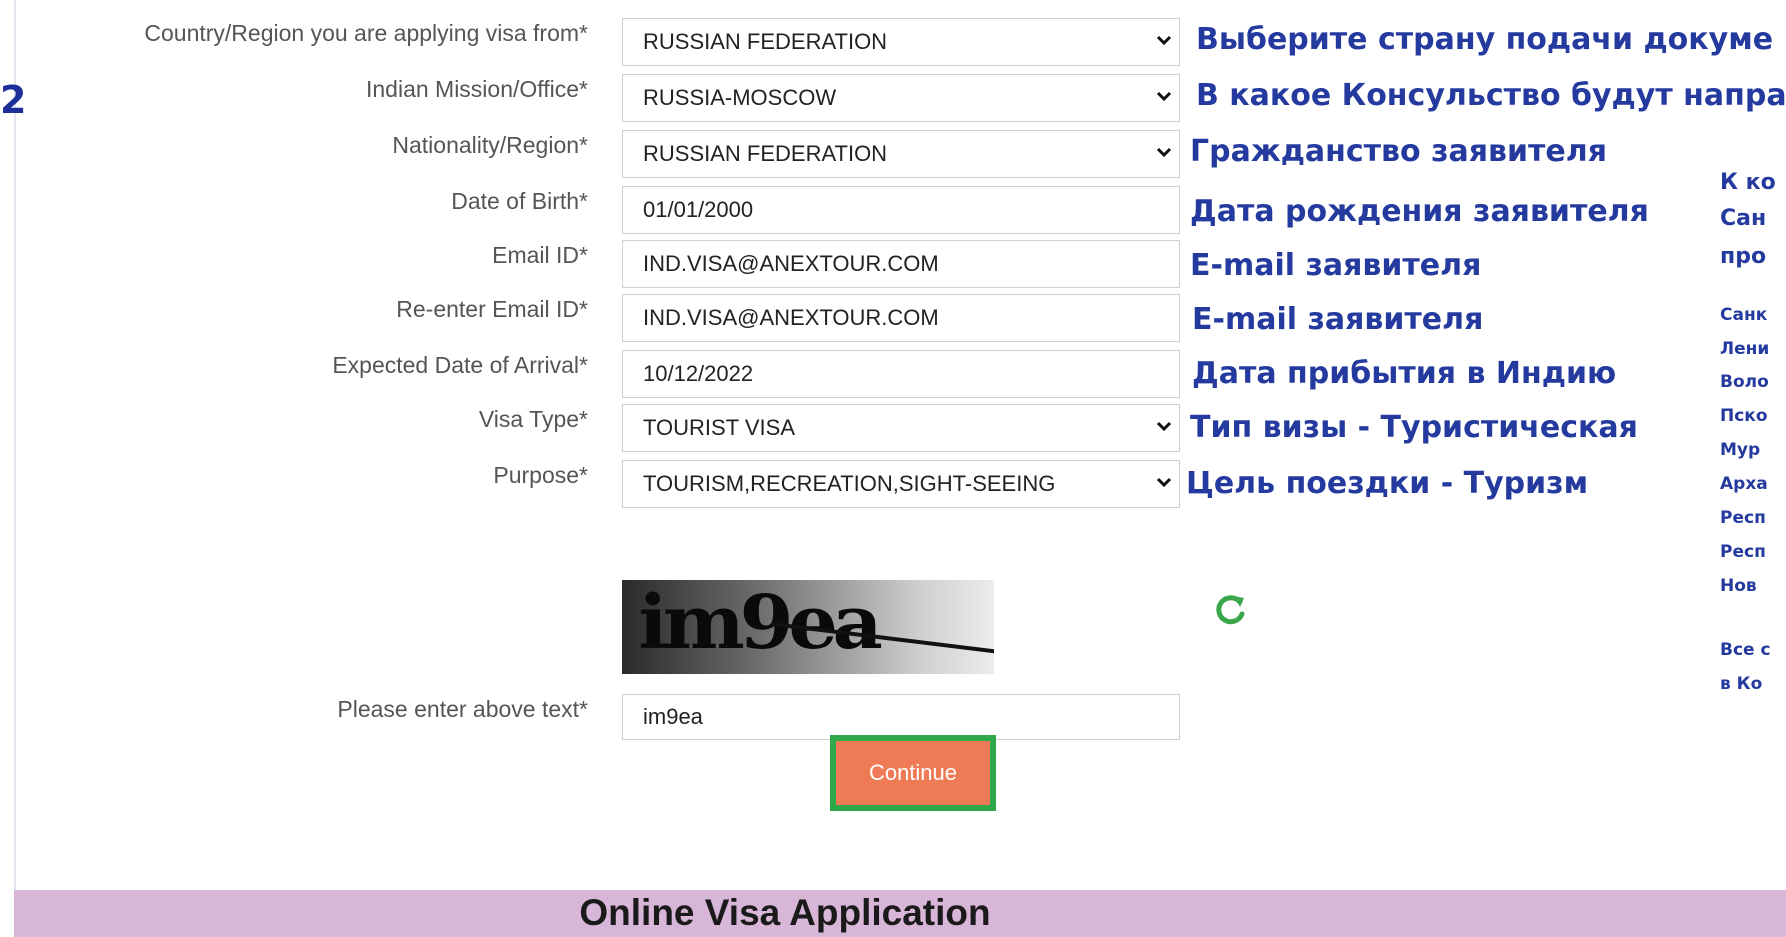 This screenshot has height=937, width=1786. What do you see at coordinates (1744, 382) in the screenshot?
I see `side-region: Воло` at bounding box center [1744, 382].